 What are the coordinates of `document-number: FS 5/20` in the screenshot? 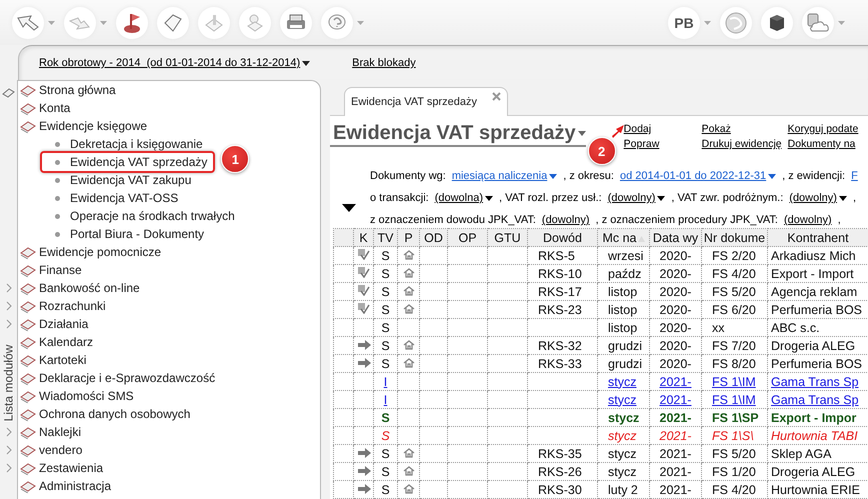 It's located at (734, 291).